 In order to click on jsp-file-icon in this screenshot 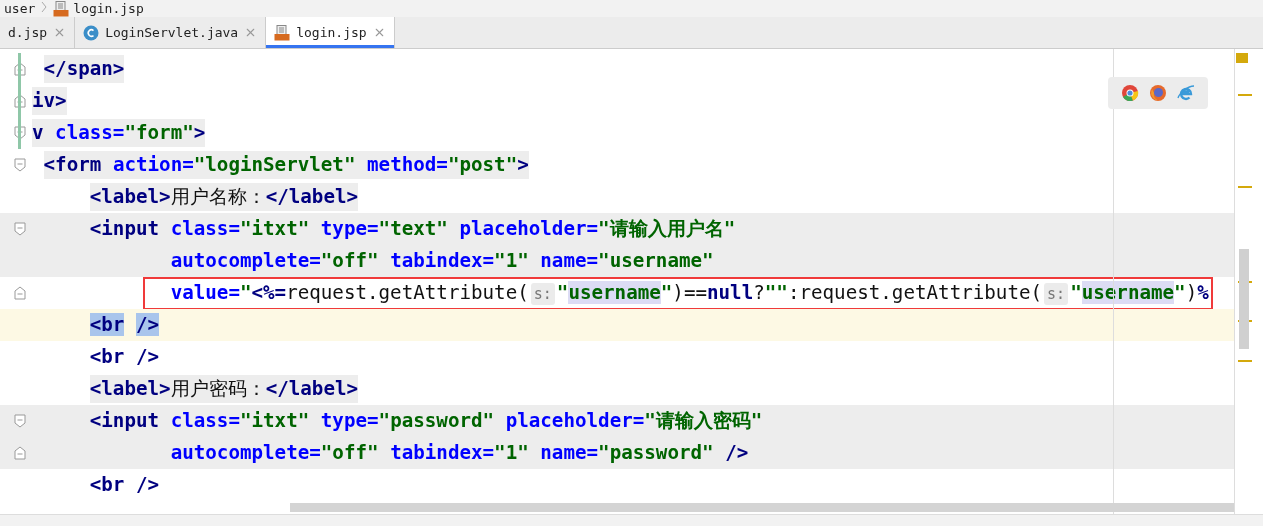, I will do `click(282, 32)`.